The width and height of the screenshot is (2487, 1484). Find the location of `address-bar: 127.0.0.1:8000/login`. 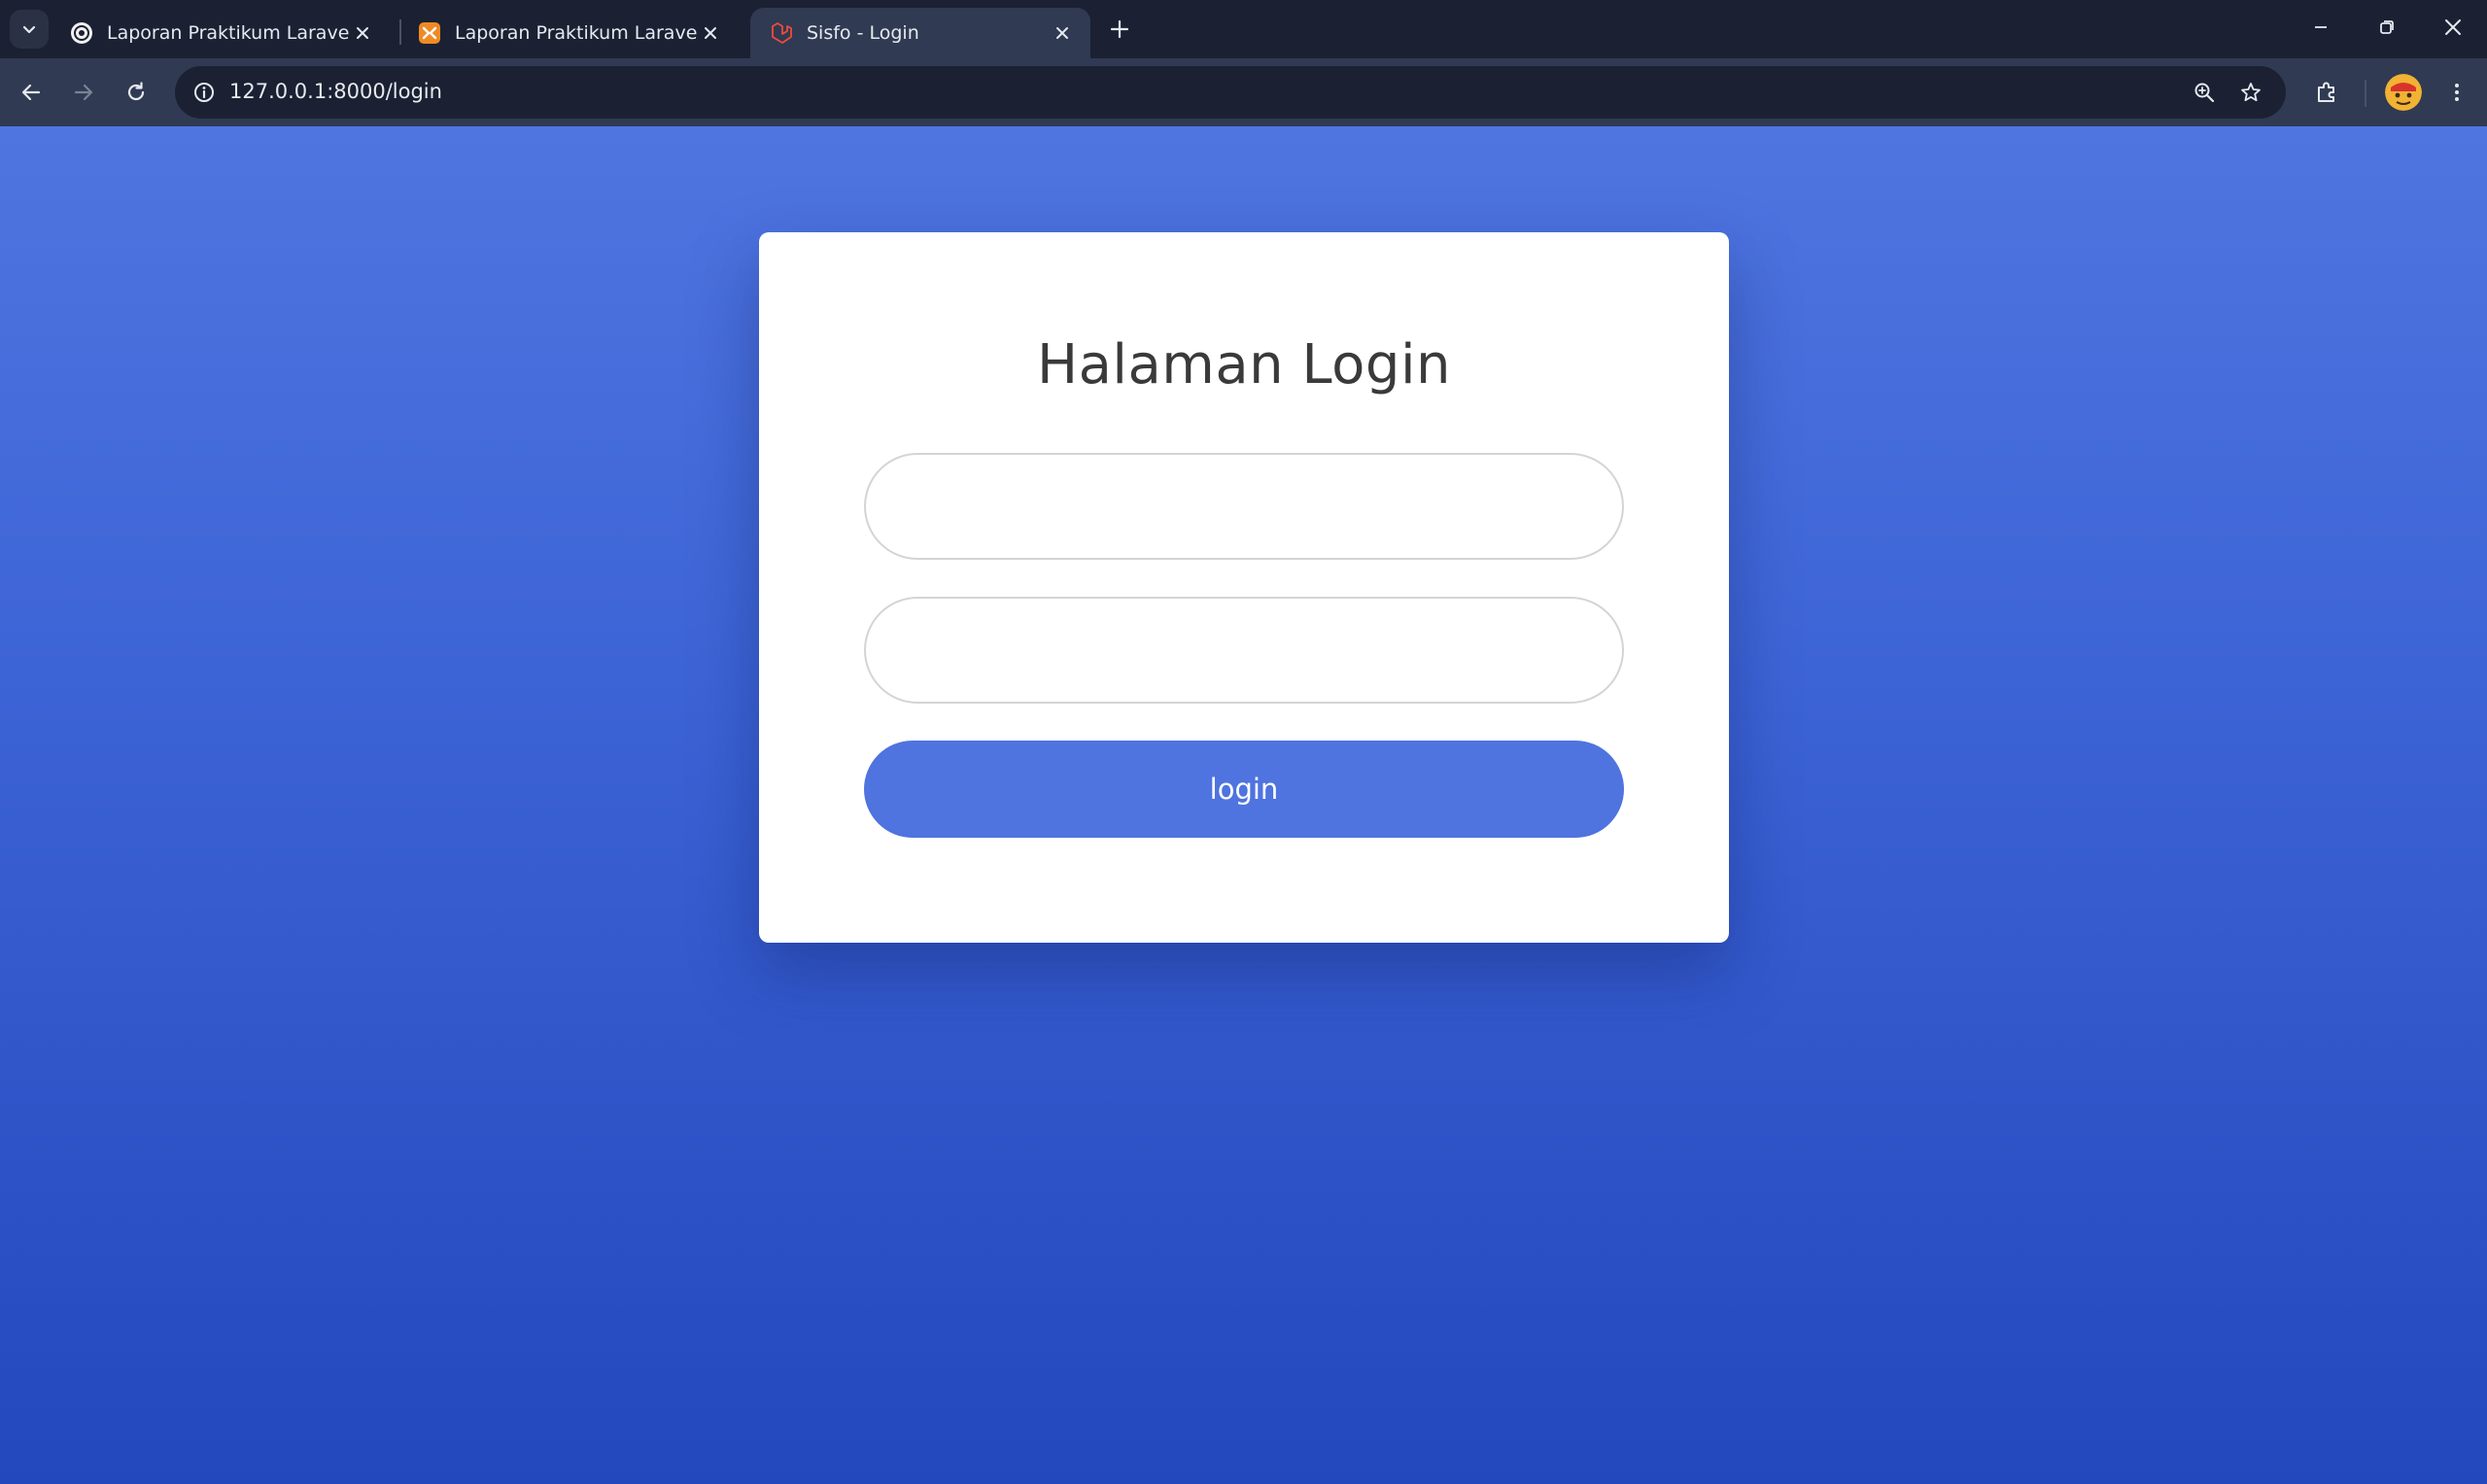

address-bar: 127.0.0.1:8000/login is located at coordinates (1230, 92).